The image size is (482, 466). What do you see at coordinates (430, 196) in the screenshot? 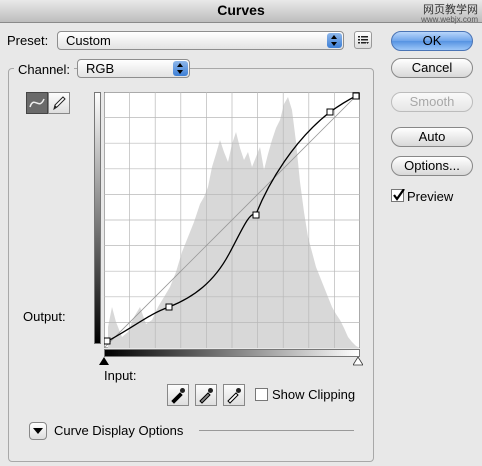
I see `preview-label: Preview` at bounding box center [430, 196].